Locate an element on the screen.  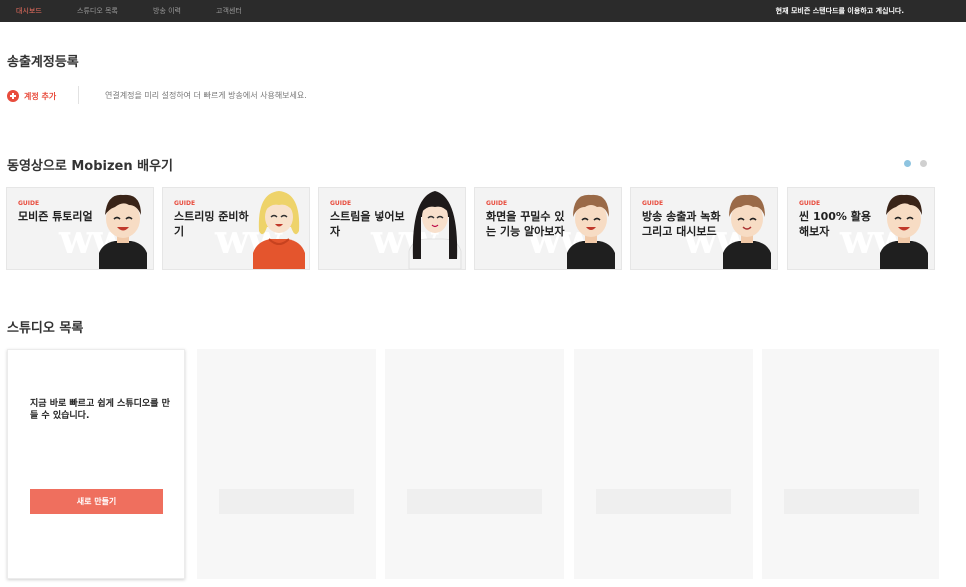
add-account-button: 계정 추가 is located at coordinates (31, 96).